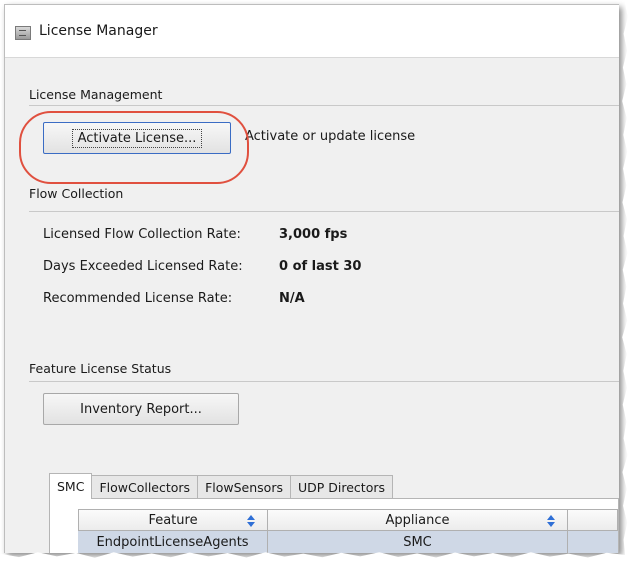 The image size is (632, 562). What do you see at coordinates (138, 298) in the screenshot?
I see `recommended-rate-label: Recommended License Rate:` at bounding box center [138, 298].